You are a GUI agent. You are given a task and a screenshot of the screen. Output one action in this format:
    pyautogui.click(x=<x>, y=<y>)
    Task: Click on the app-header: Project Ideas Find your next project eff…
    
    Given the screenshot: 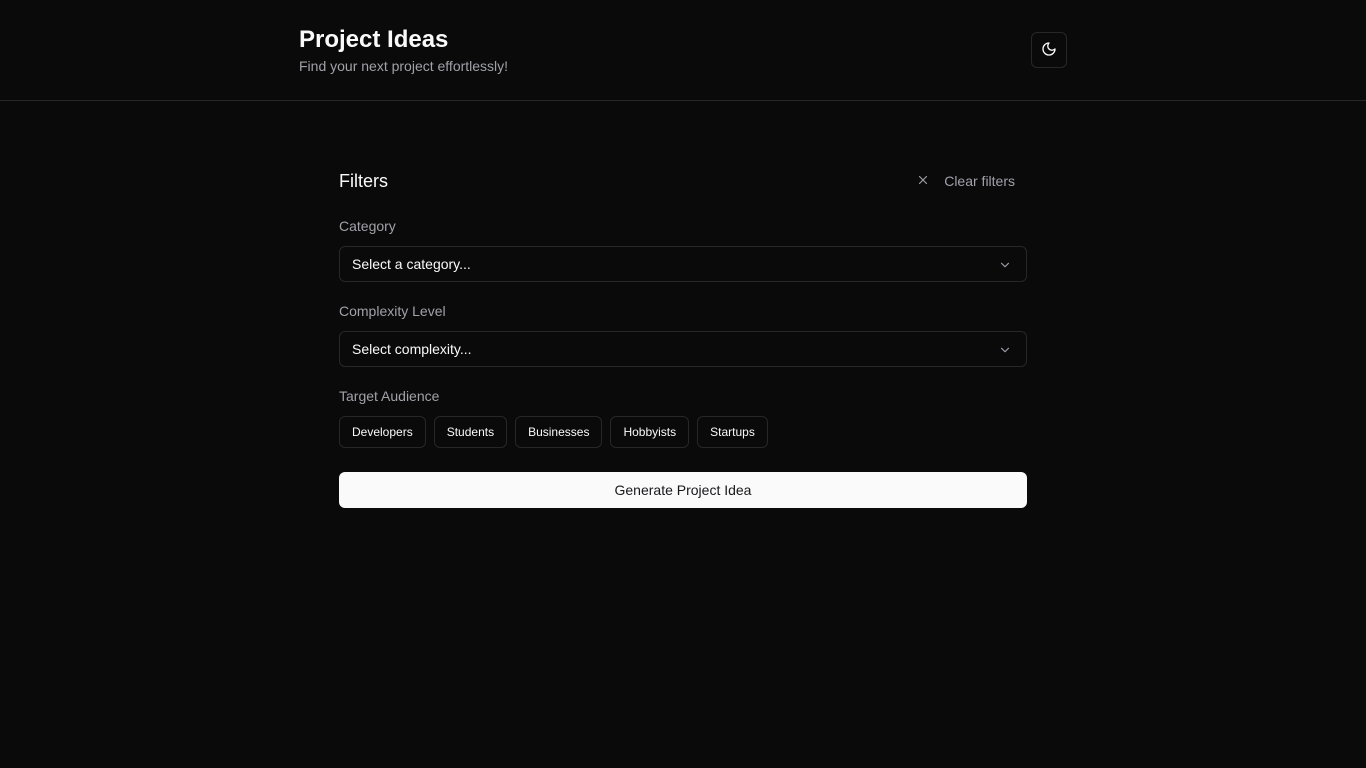 What is the action you would take?
    pyautogui.click(x=683, y=50)
    